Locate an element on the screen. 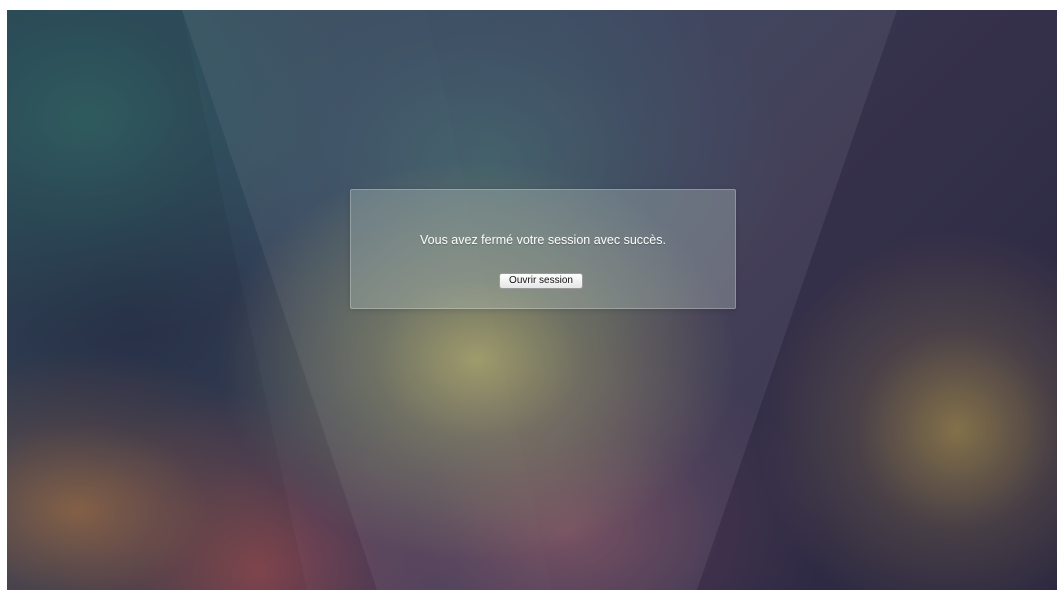 This screenshot has height=590, width=1061. open-session-button: Ouvrir session is located at coordinates (541, 281).